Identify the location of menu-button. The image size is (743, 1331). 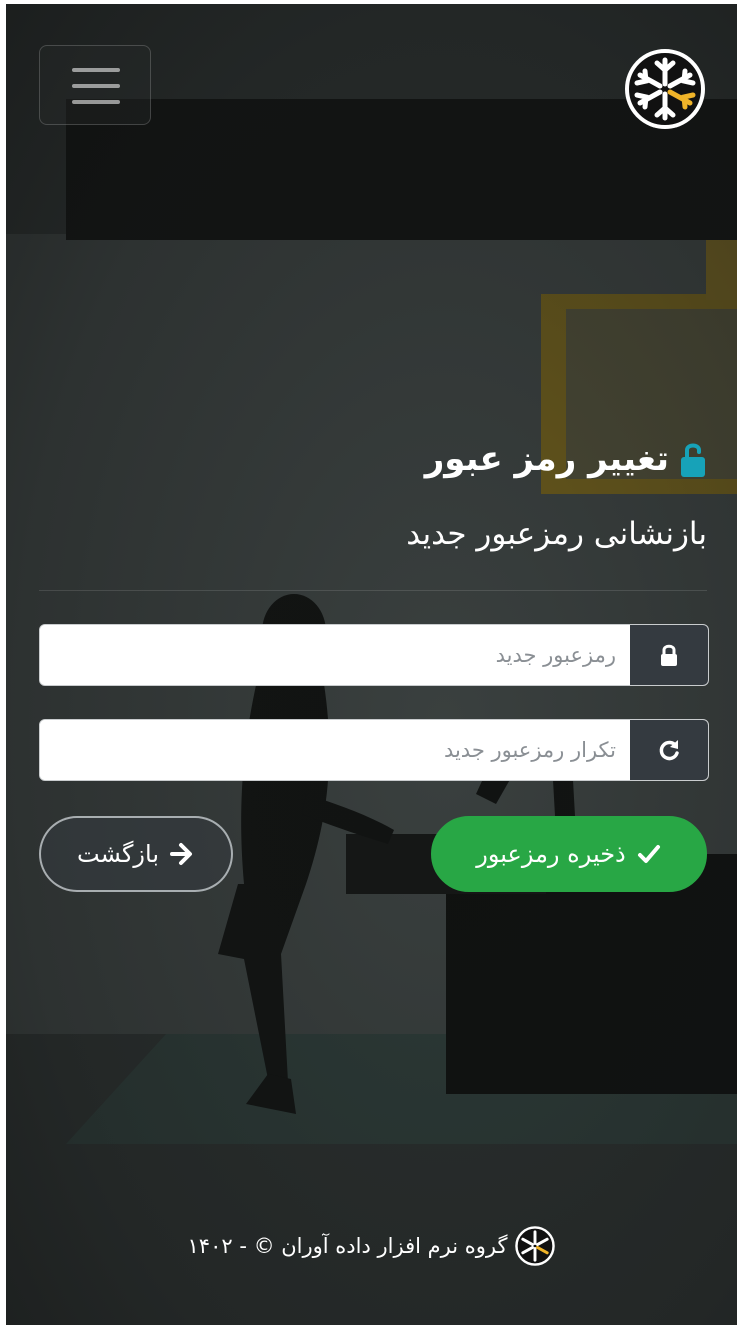
(95, 85).